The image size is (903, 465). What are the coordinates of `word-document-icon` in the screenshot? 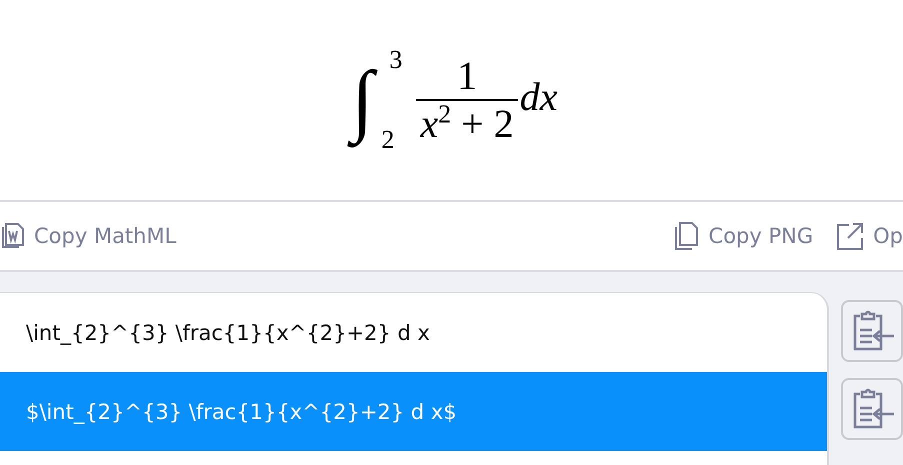 It's located at (13, 236).